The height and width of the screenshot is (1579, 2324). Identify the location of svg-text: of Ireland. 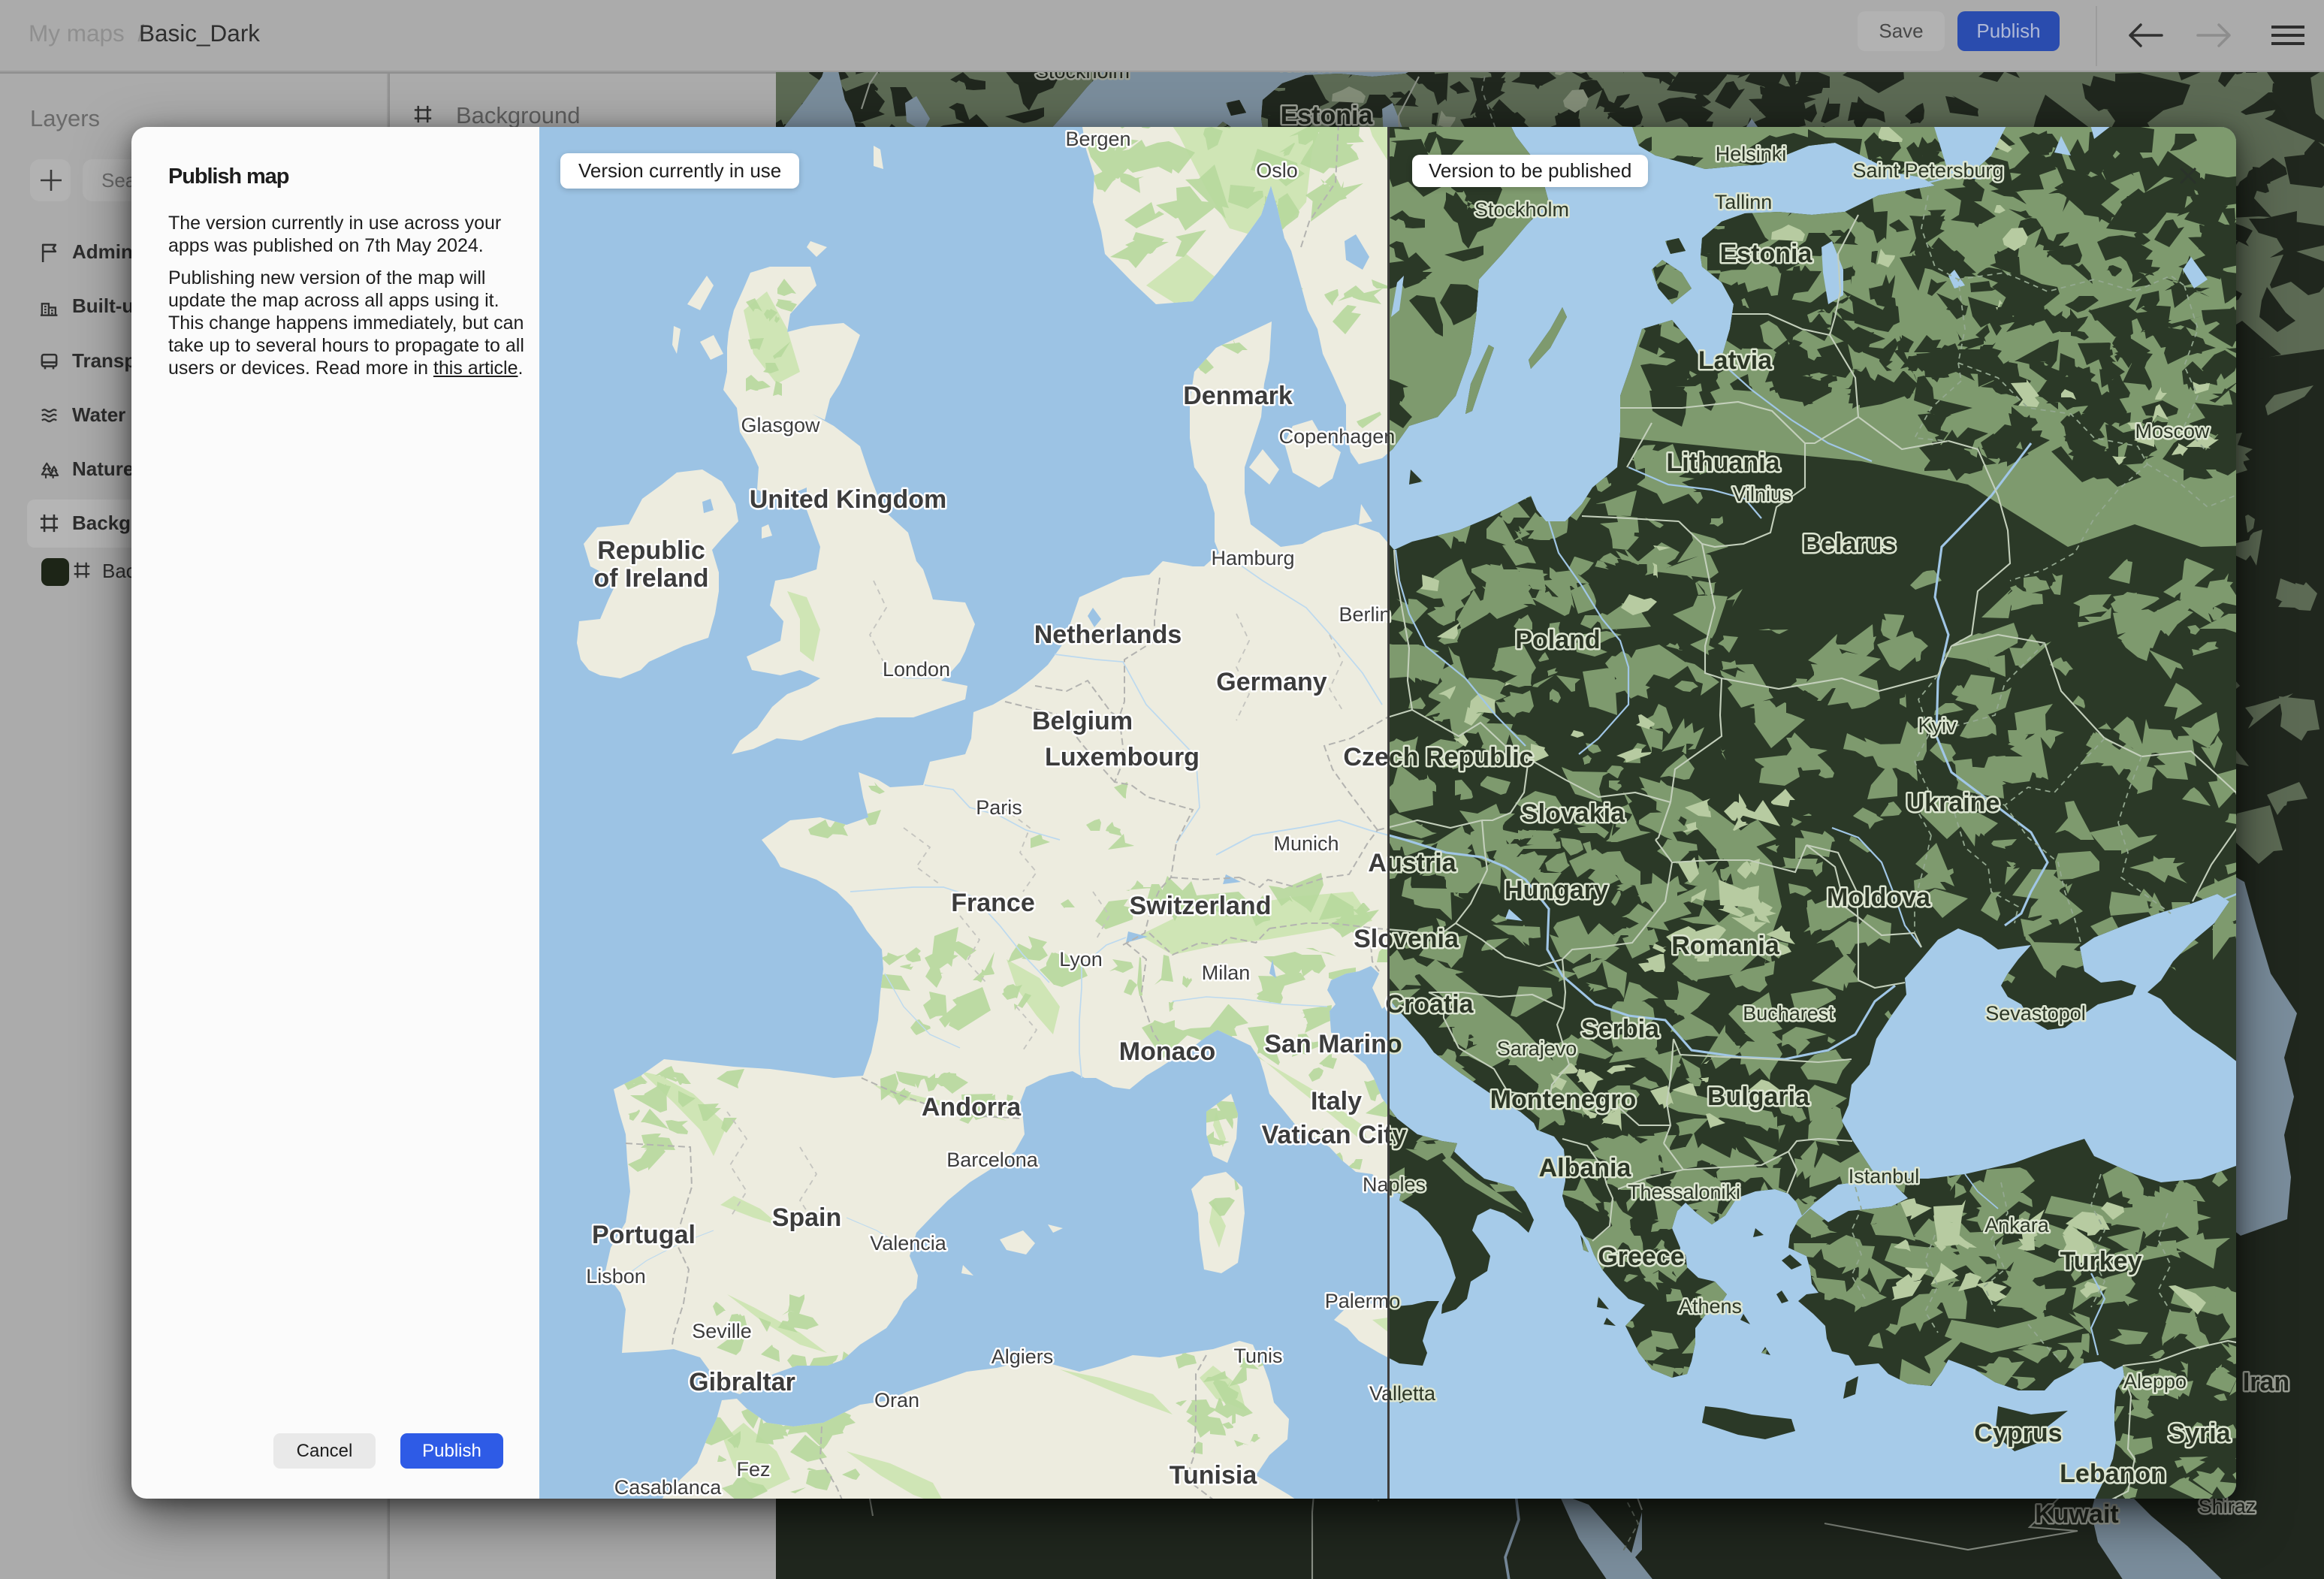
(650, 579).